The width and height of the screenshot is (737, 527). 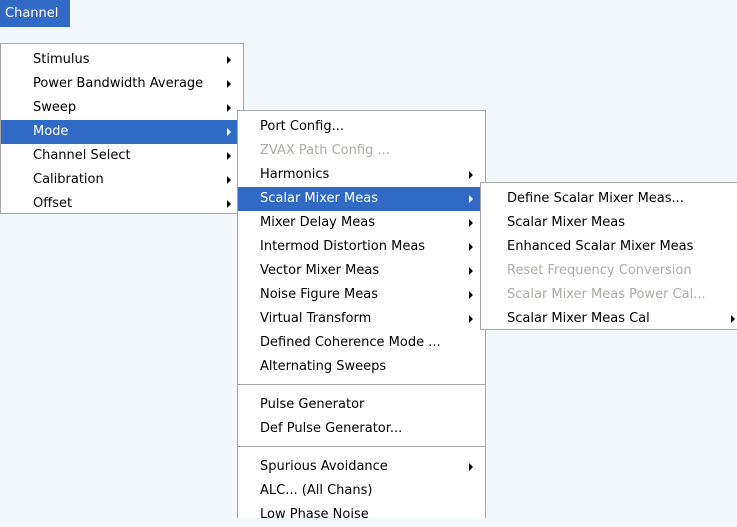 I want to click on menu-item-spurious-avoidance: Spurious Avoidance, so click(x=361, y=467).